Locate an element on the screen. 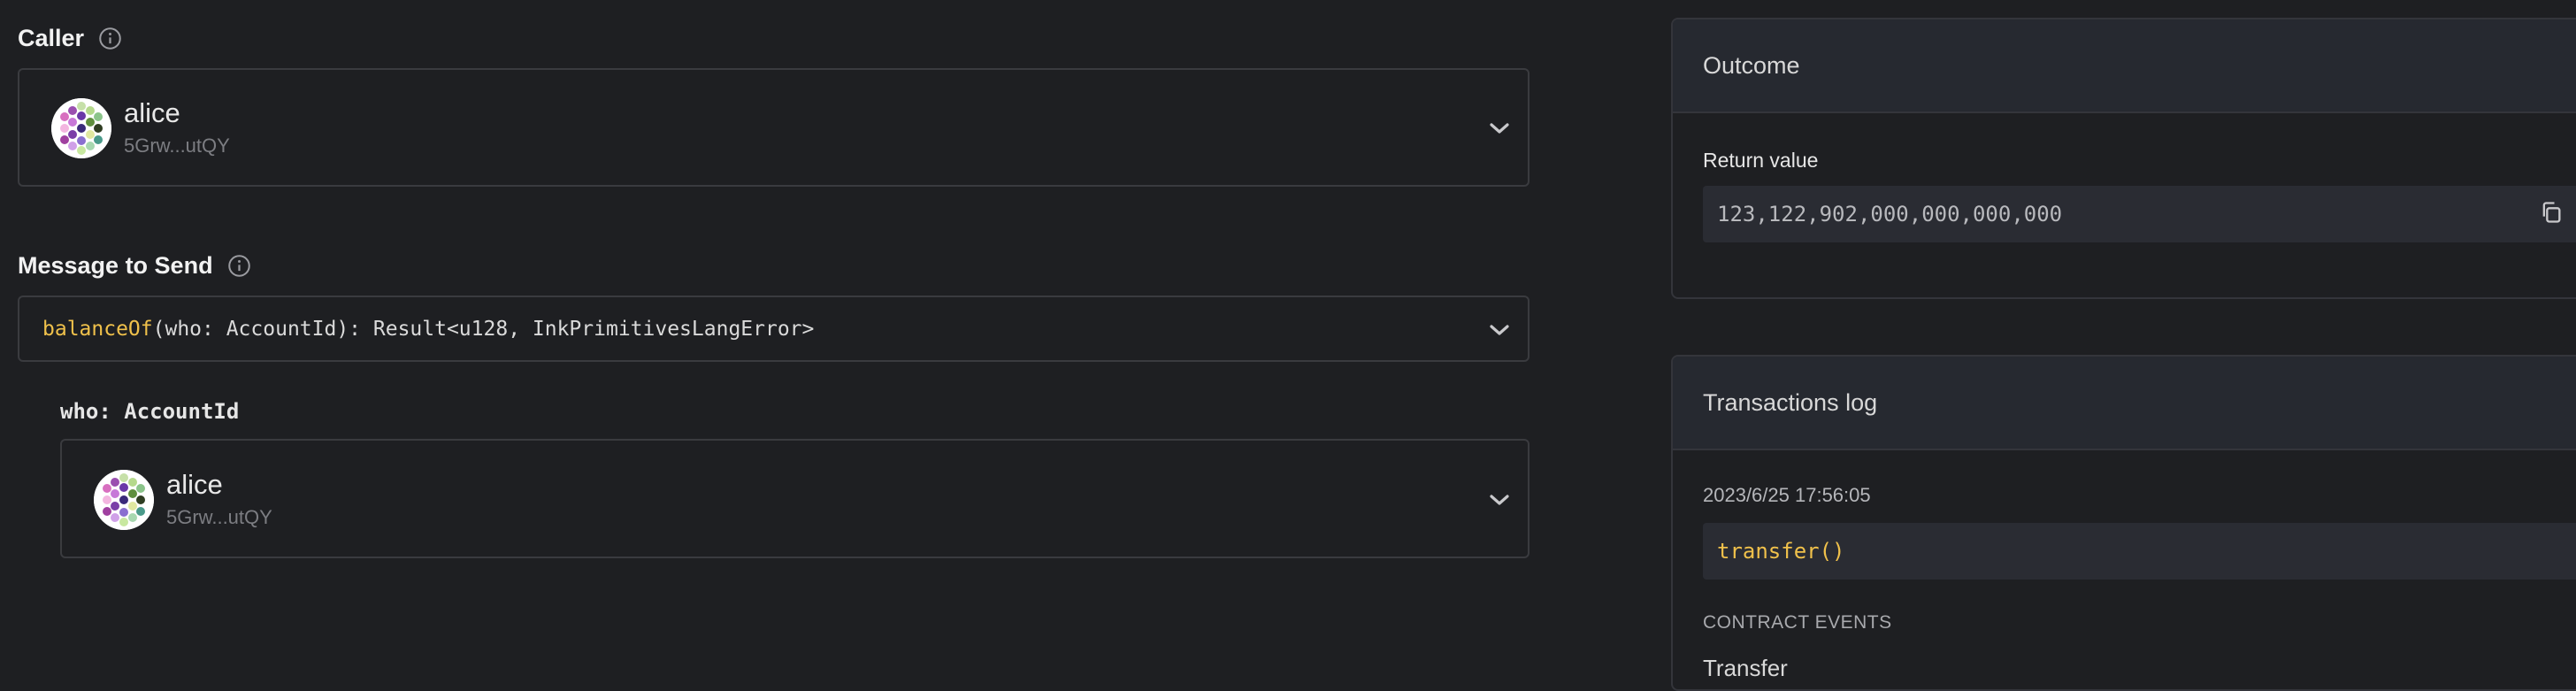 The height and width of the screenshot is (691, 2576). outcome-header: Outcome is located at coordinates (2124, 66).